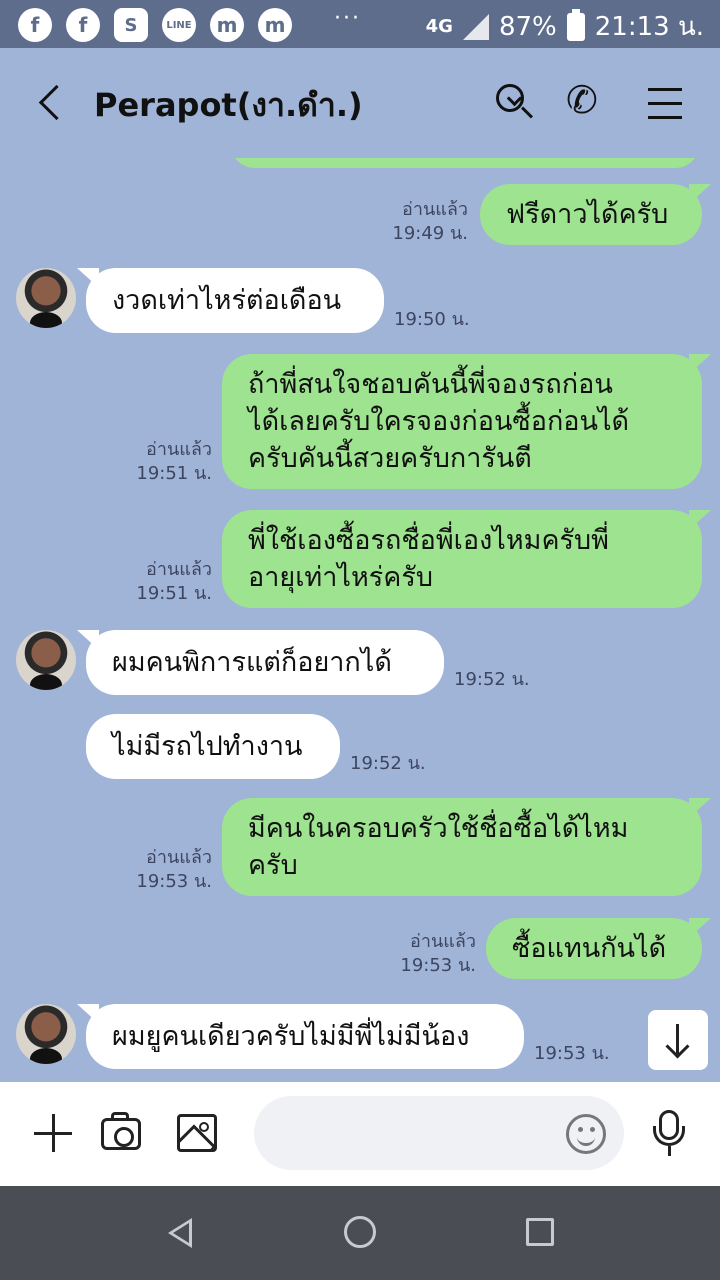  I want to click on network-type: 4G, so click(439, 26).